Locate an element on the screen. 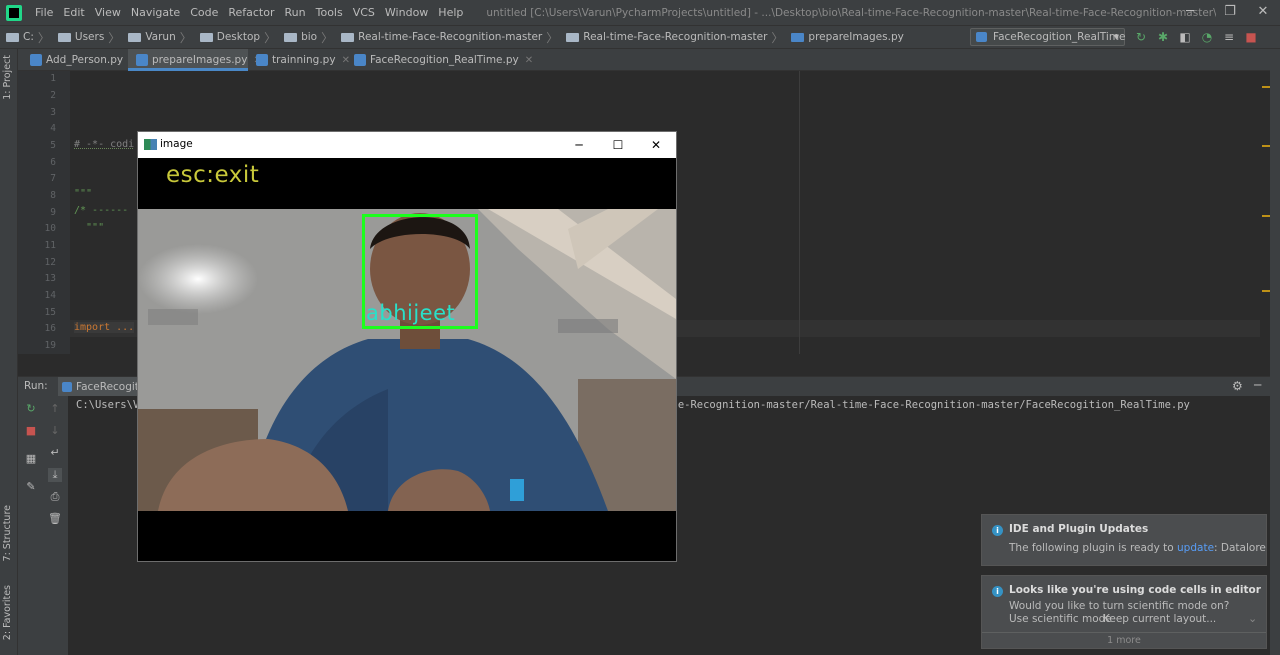  menu-refactor: Refactor is located at coordinates (251, 12).